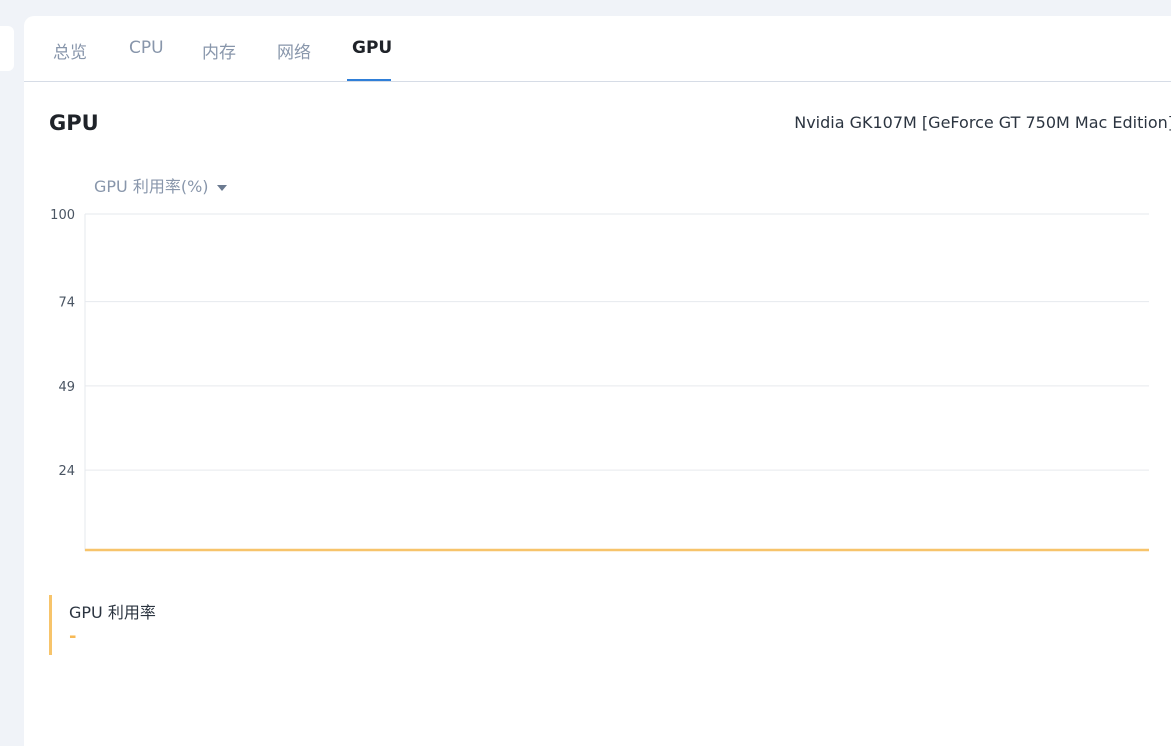 The width and height of the screenshot is (1171, 746). I want to click on y-tick-label: 74, so click(66, 303).